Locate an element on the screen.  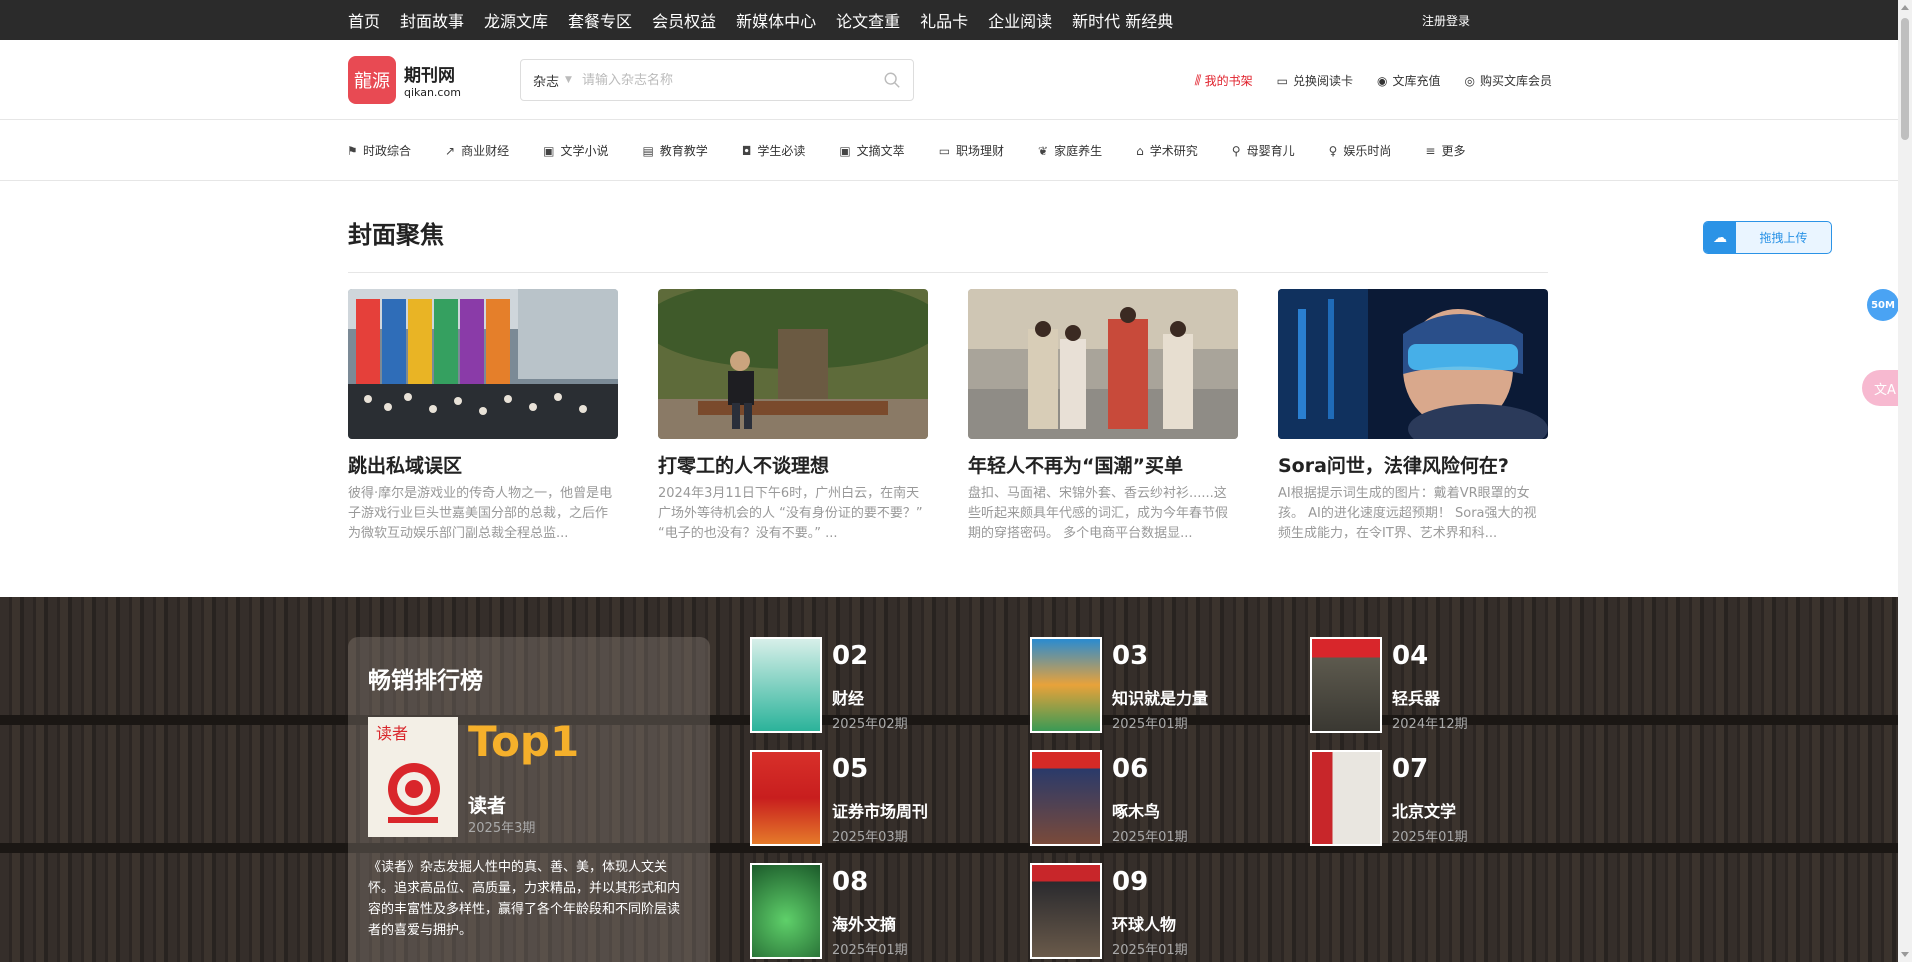
category-academic: ⌂ 学术研究 is located at coordinates (1167, 150).